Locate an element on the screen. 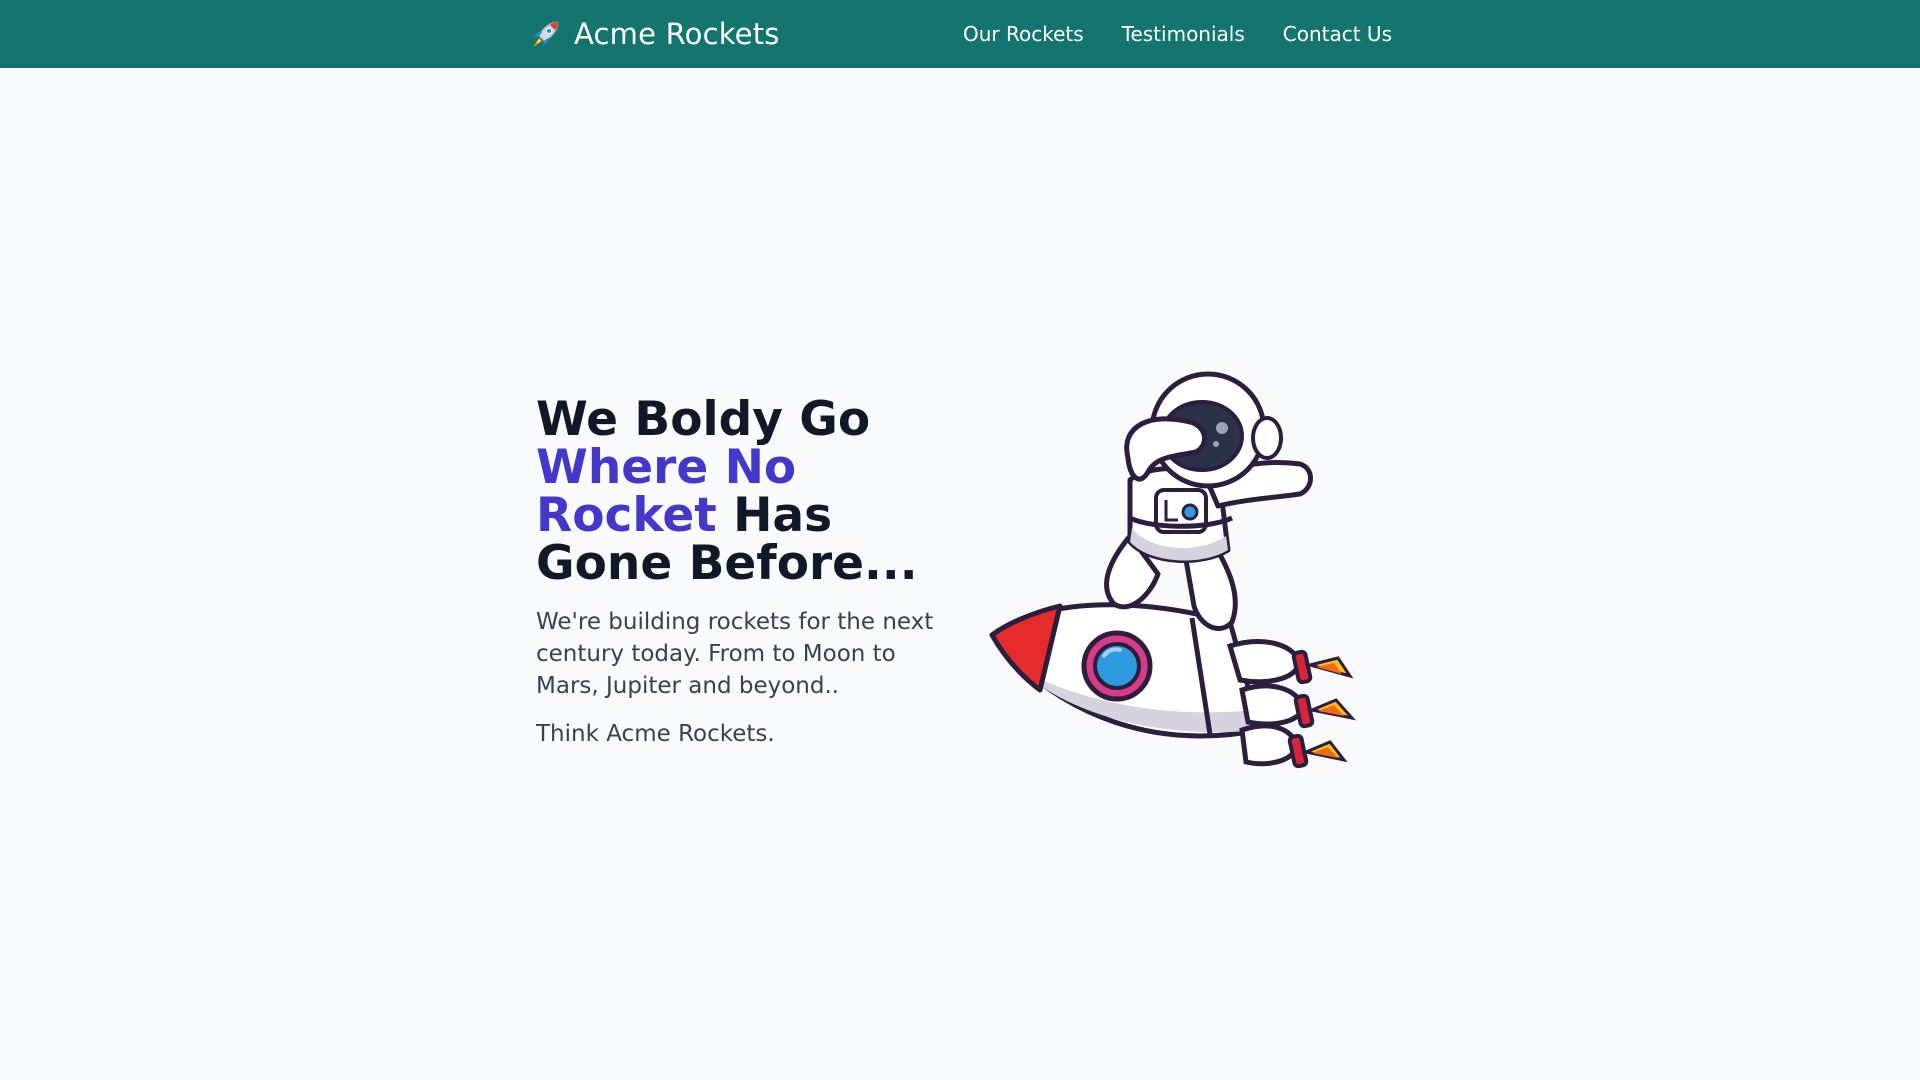 This screenshot has width=1920, height=1080. nav-link-testimonials: Testimonials is located at coordinates (1183, 34).